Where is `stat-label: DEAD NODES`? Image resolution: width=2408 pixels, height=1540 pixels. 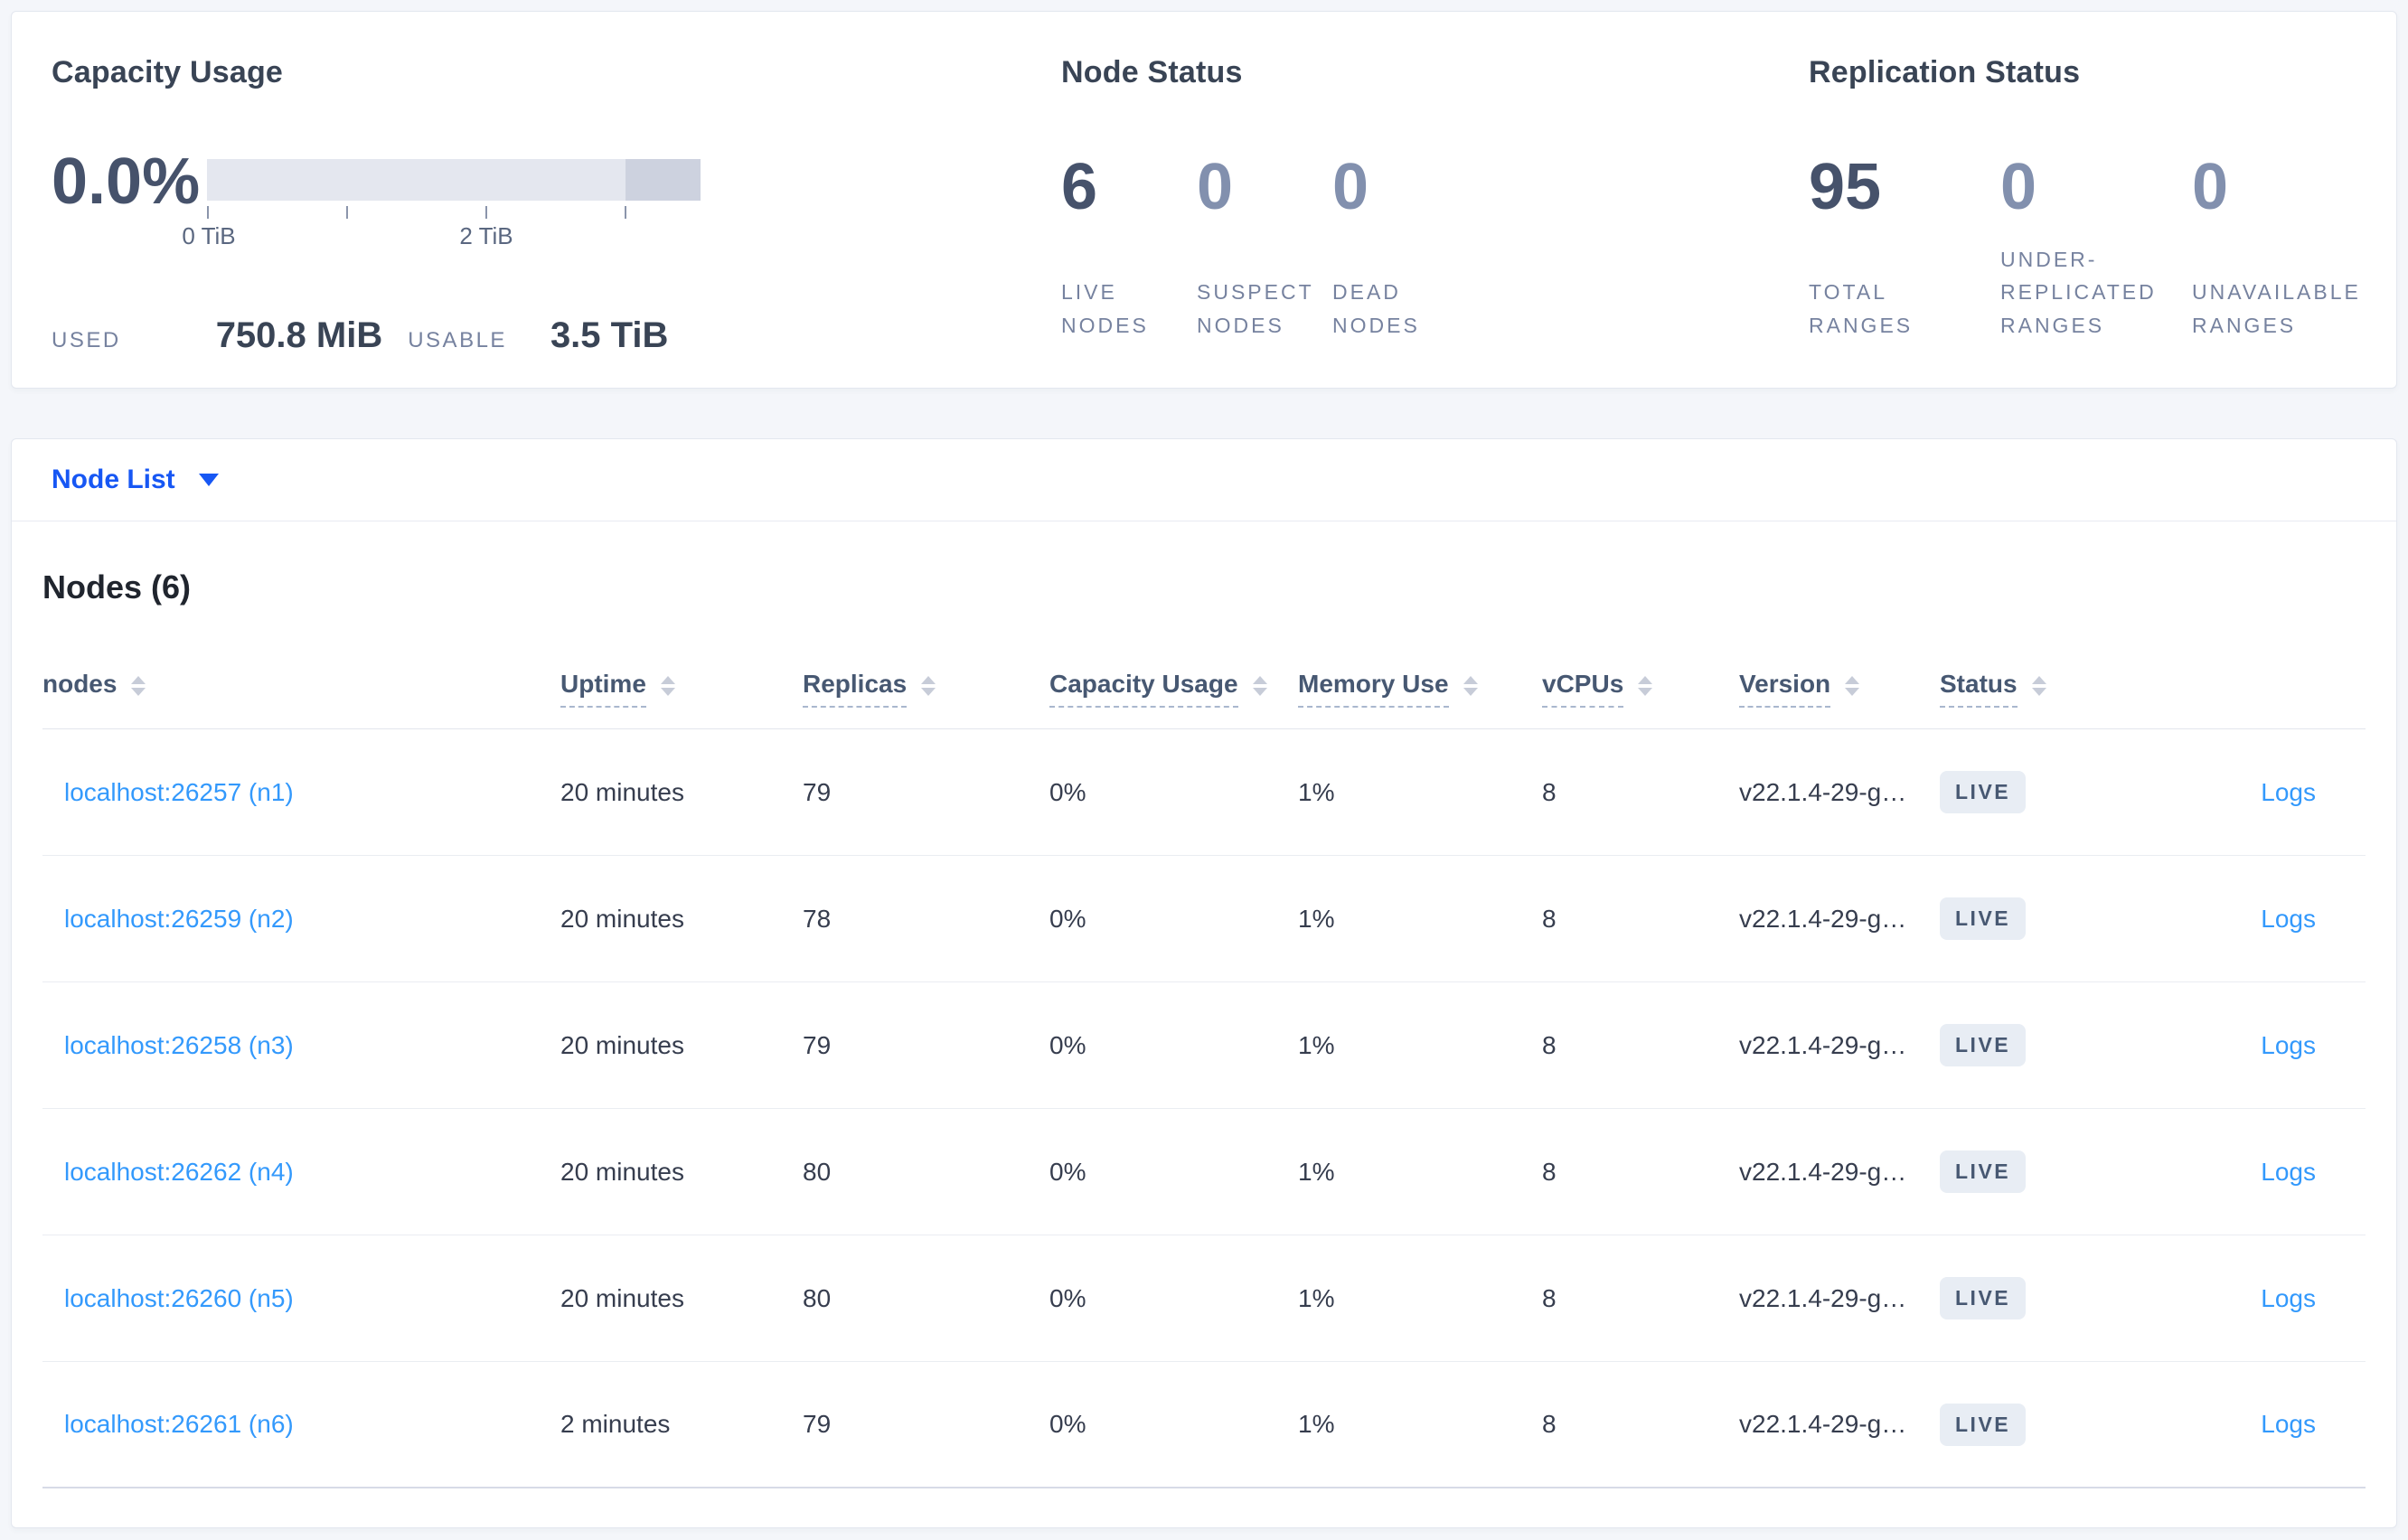 stat-label: DEAD NODES is located at coordinates (1376, 309).